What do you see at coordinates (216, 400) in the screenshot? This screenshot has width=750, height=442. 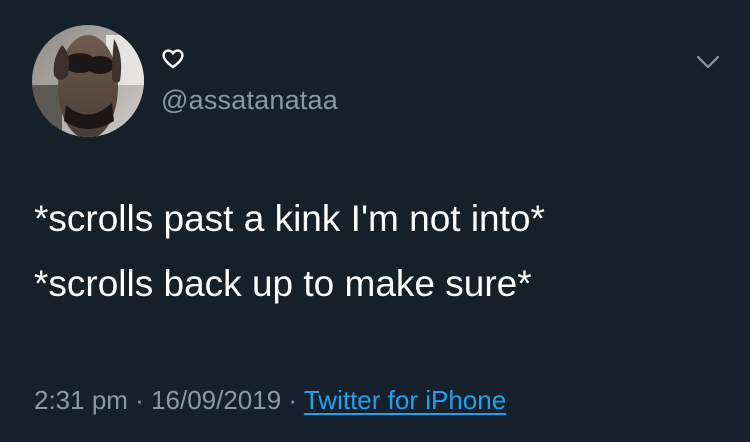 I see `tweet-date: 16/09/2019` at bounding box center [216, 400].